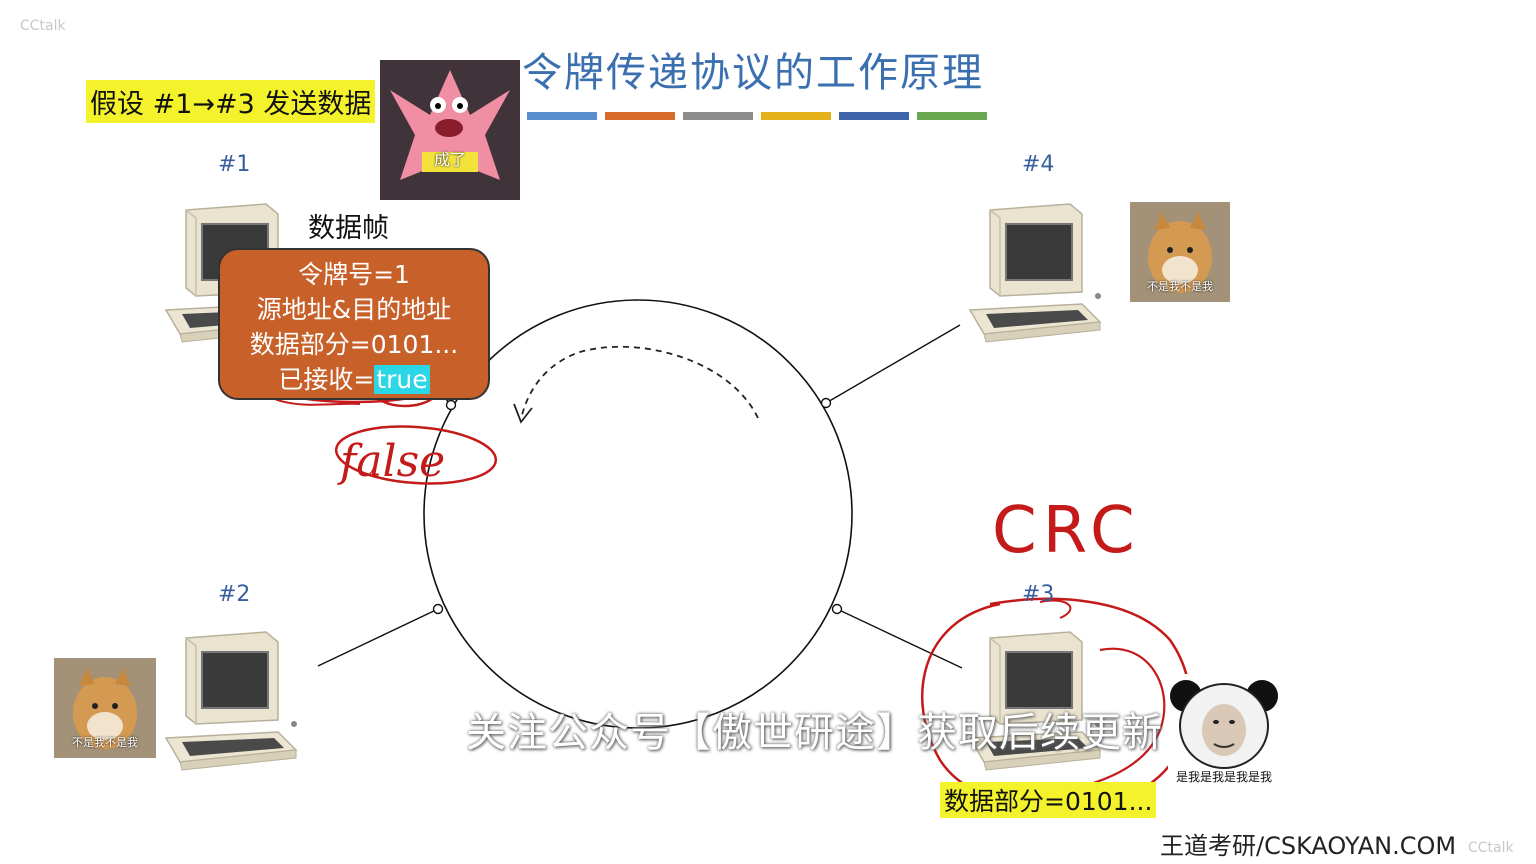 The image size is (1536, 864). What do you see at coordinates (402, 379) in the screenshot?
I see `frame-received-value: true` at bounding box center [402, 379].